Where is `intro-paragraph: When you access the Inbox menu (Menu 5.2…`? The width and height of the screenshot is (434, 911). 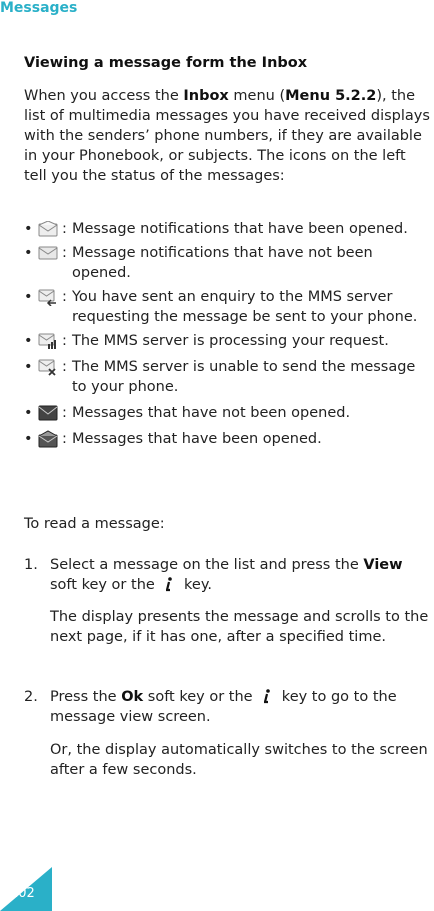
intro-paragraph: When you access the Inbox menu (Menu 5.2… is located at coordinates (228, 136).